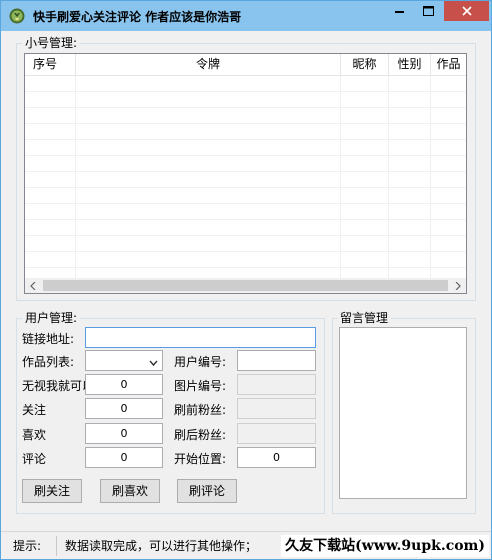  What do you see at coordinates (51, 318) in the screenshot?
I see `user-group-label: 用户管理:` at bounding box center [51, 318].